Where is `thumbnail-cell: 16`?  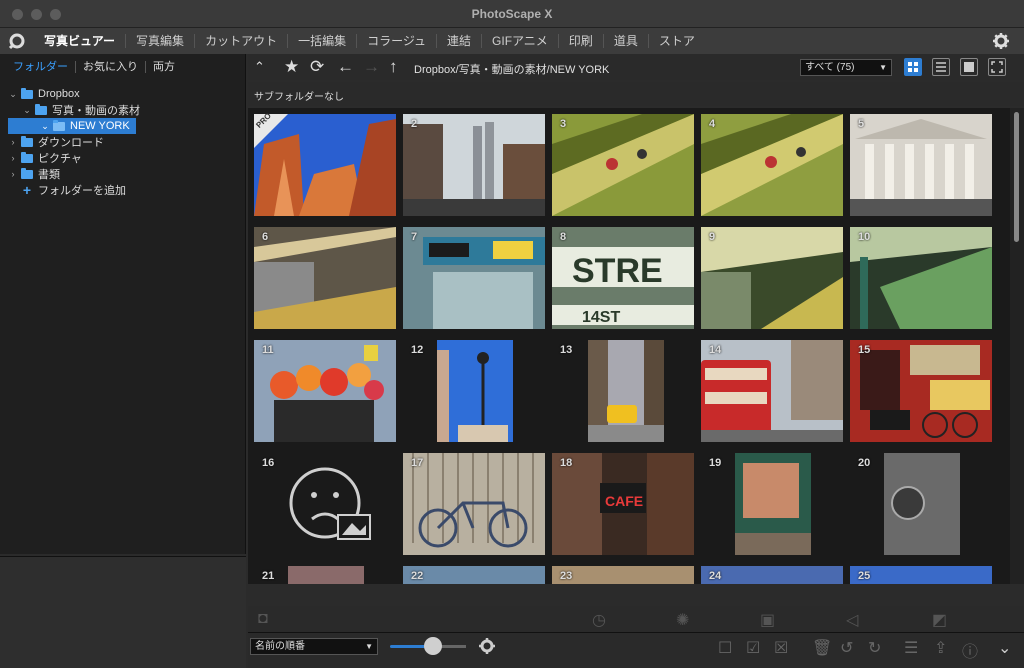 thumbnail-cell: 16 is located at coordinates (328, 509).